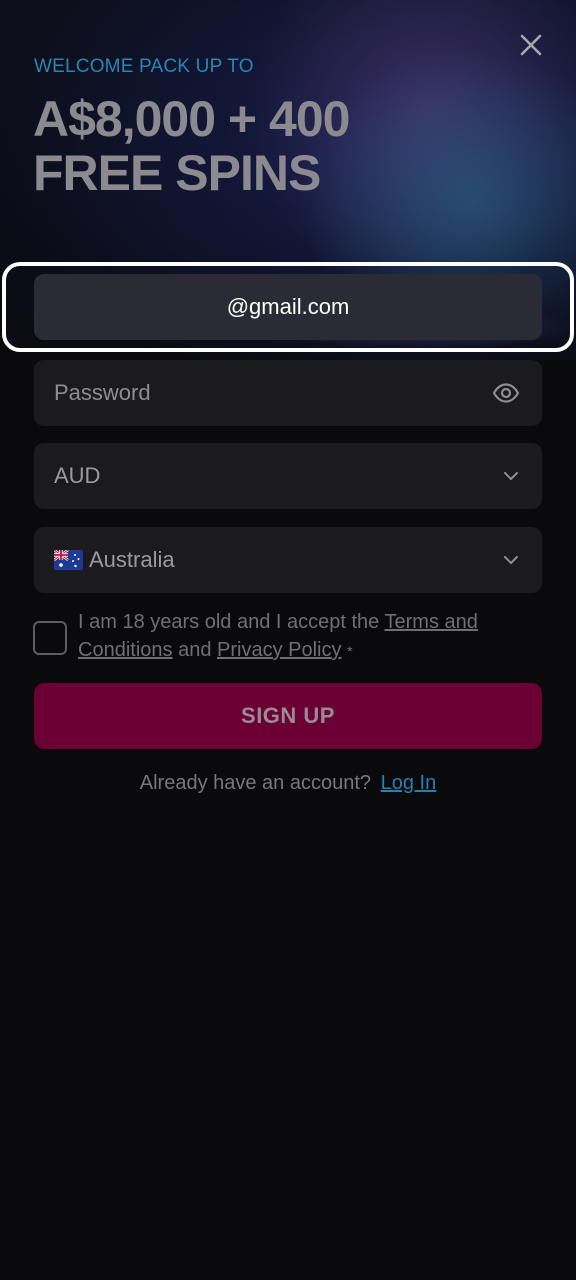  I want to click on email-field: @gmail.com, so click(288, 307).